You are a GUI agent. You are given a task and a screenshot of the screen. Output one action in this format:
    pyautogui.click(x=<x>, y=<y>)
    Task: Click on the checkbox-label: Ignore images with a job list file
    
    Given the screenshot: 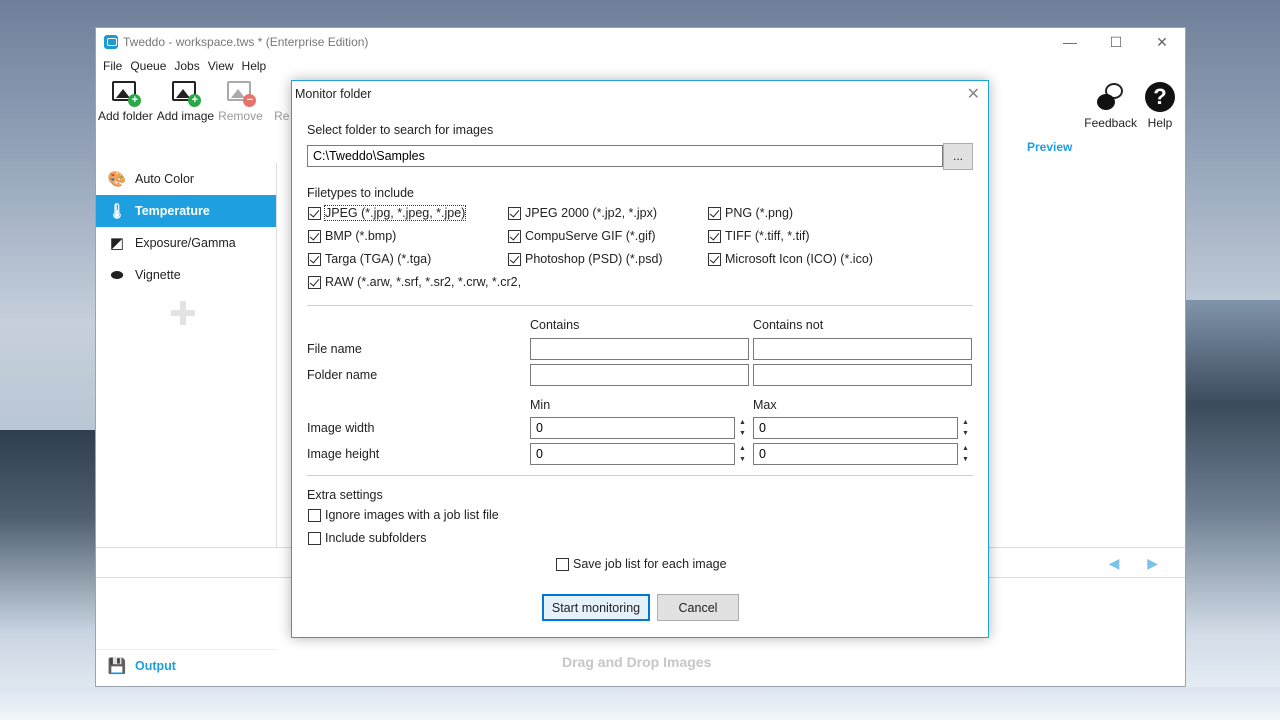 What is the action you would take?
    pyautogui.click(x=412, y=515)
    